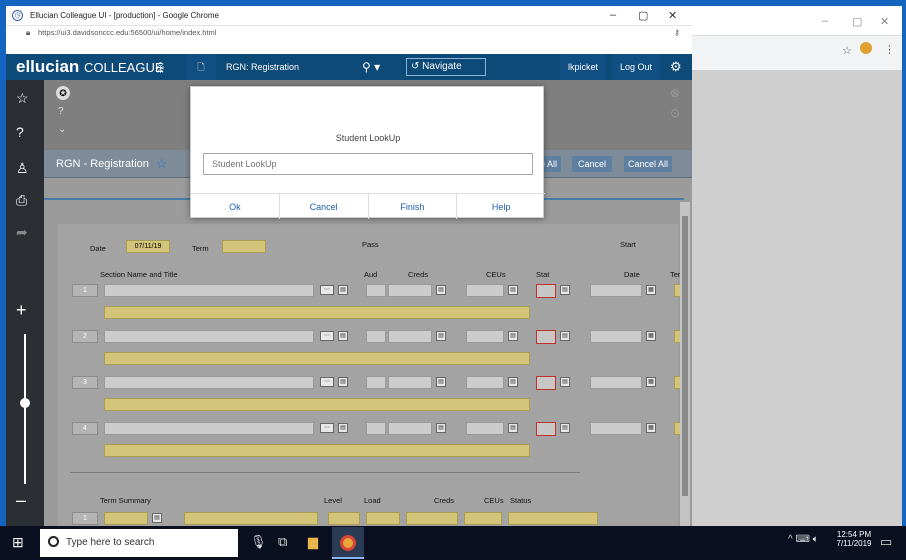  Describe the element at coordinates (344, 518) in the screenshot. I see `level-field` at that location.